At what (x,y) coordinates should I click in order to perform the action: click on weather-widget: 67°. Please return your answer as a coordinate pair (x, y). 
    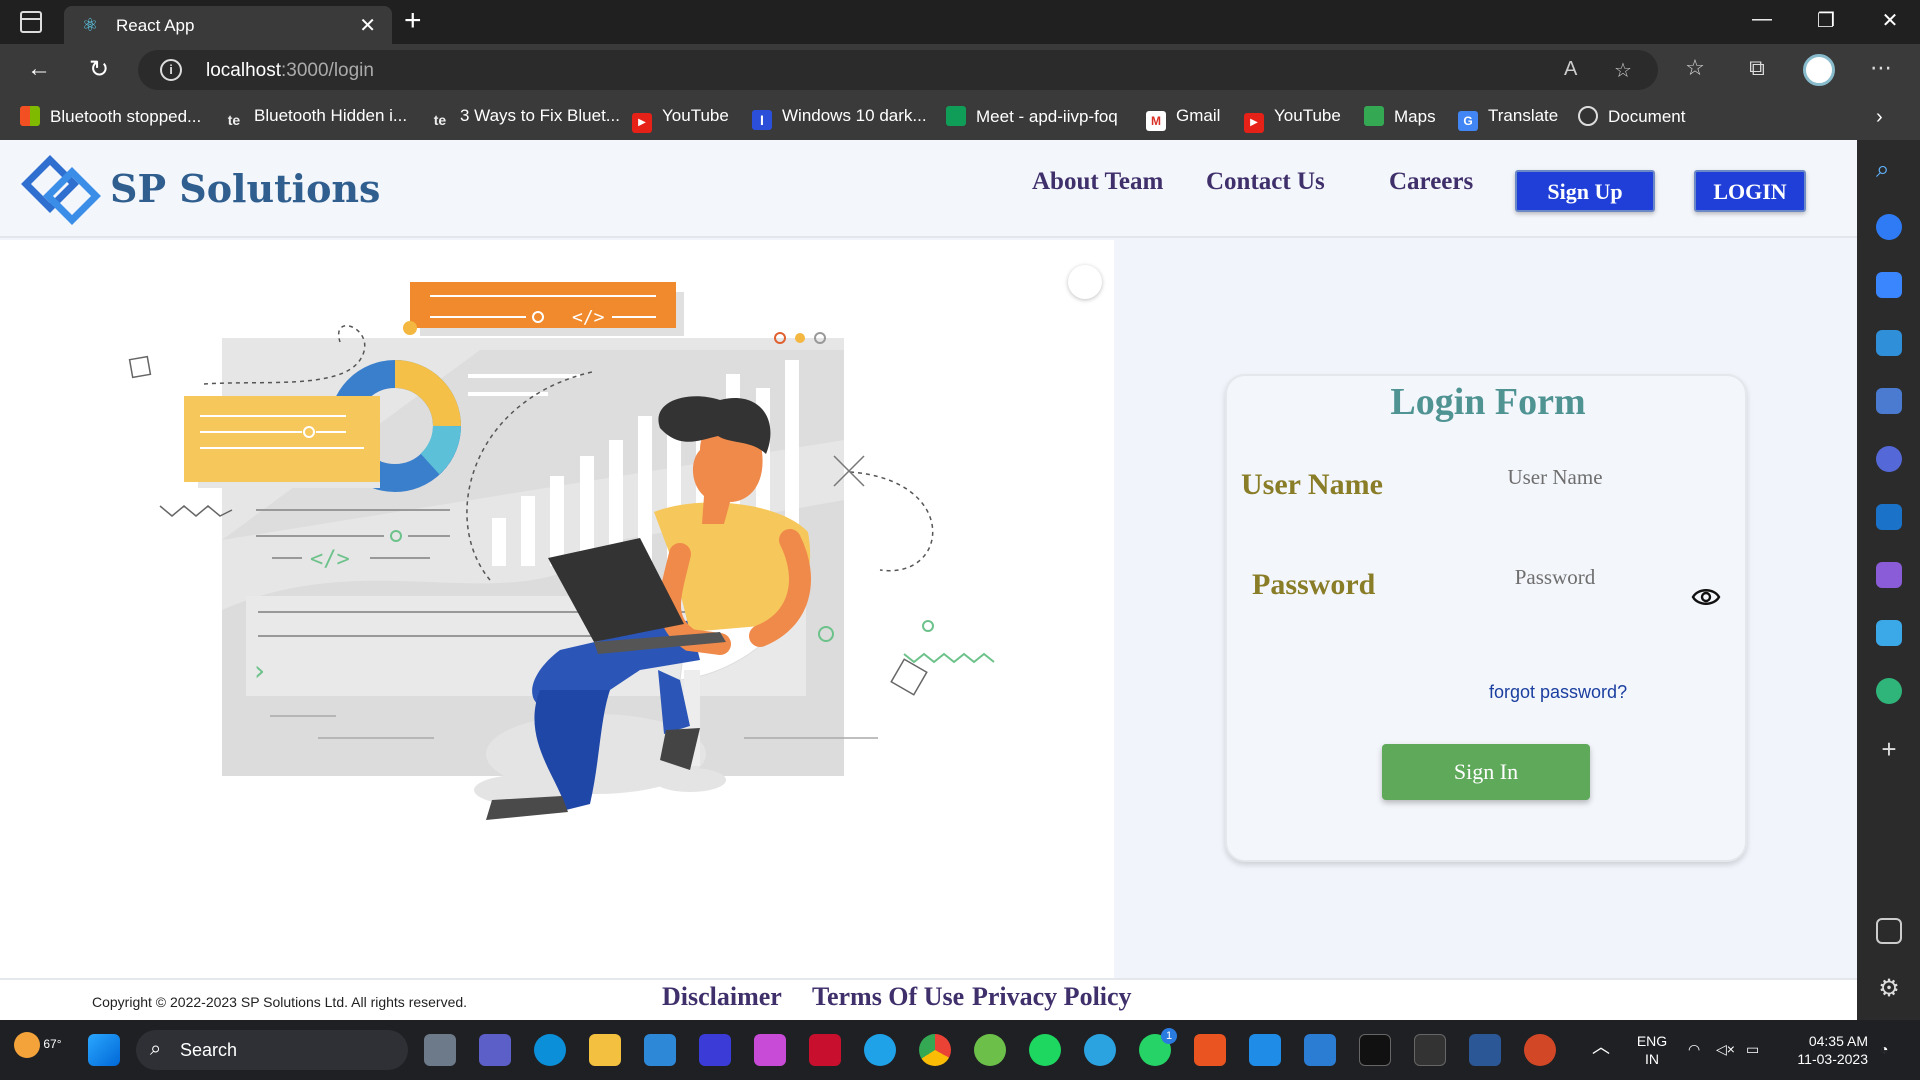
    Looking at the image, I should click on (38, 1045).